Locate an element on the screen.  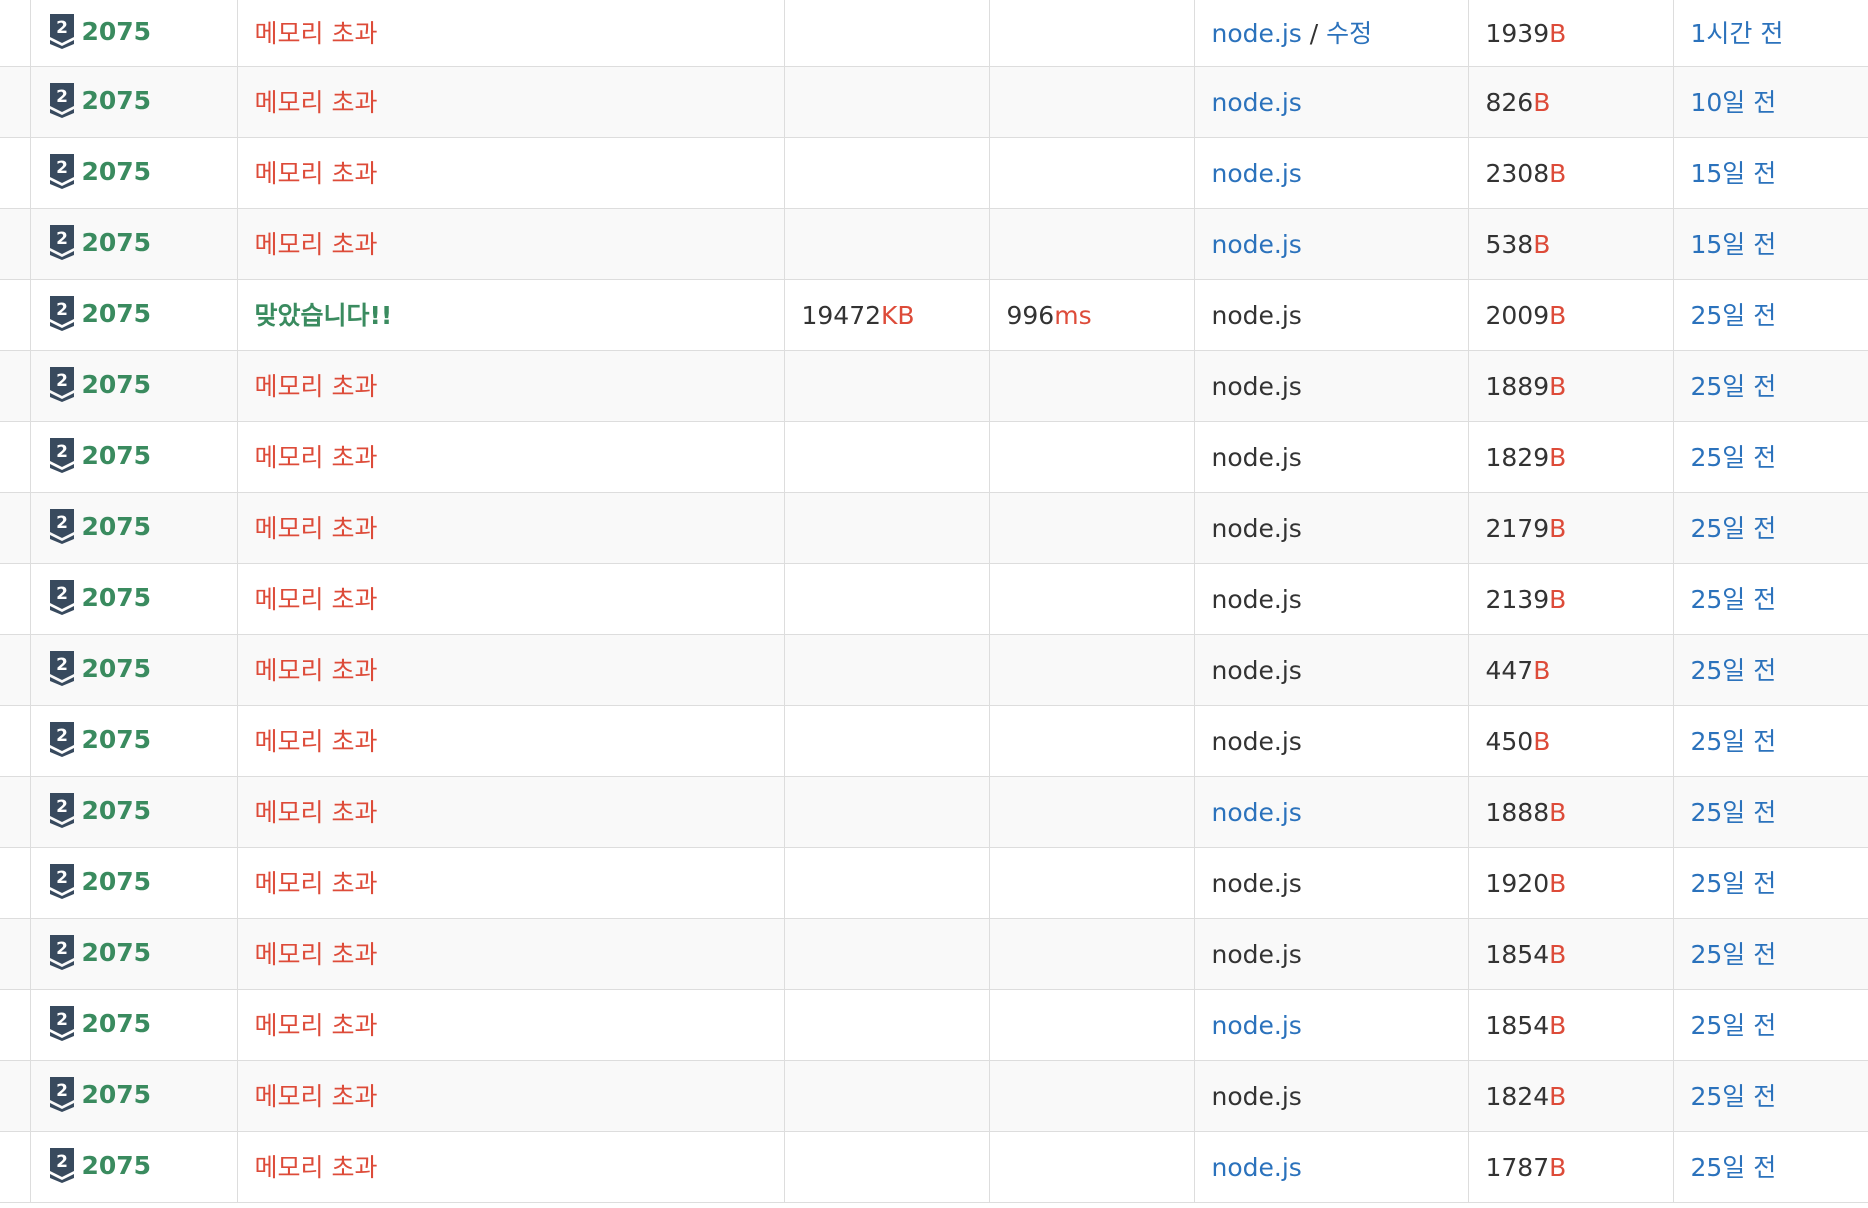
submitted-time-link: 1시간 전 is located at coordinates (1737, 33).